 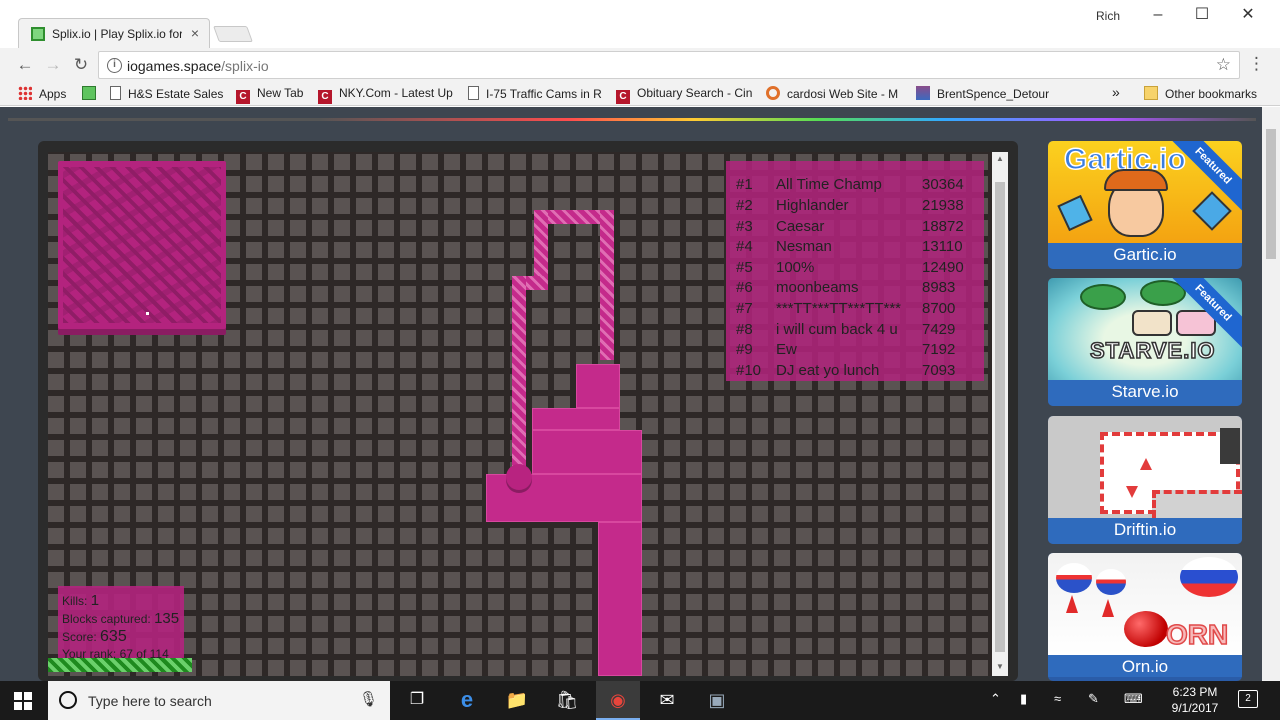 What do you see at coordinates (195, 33) in the screenshot?
I see `tab-close-icon: ×` at bounding box center [195, 33].